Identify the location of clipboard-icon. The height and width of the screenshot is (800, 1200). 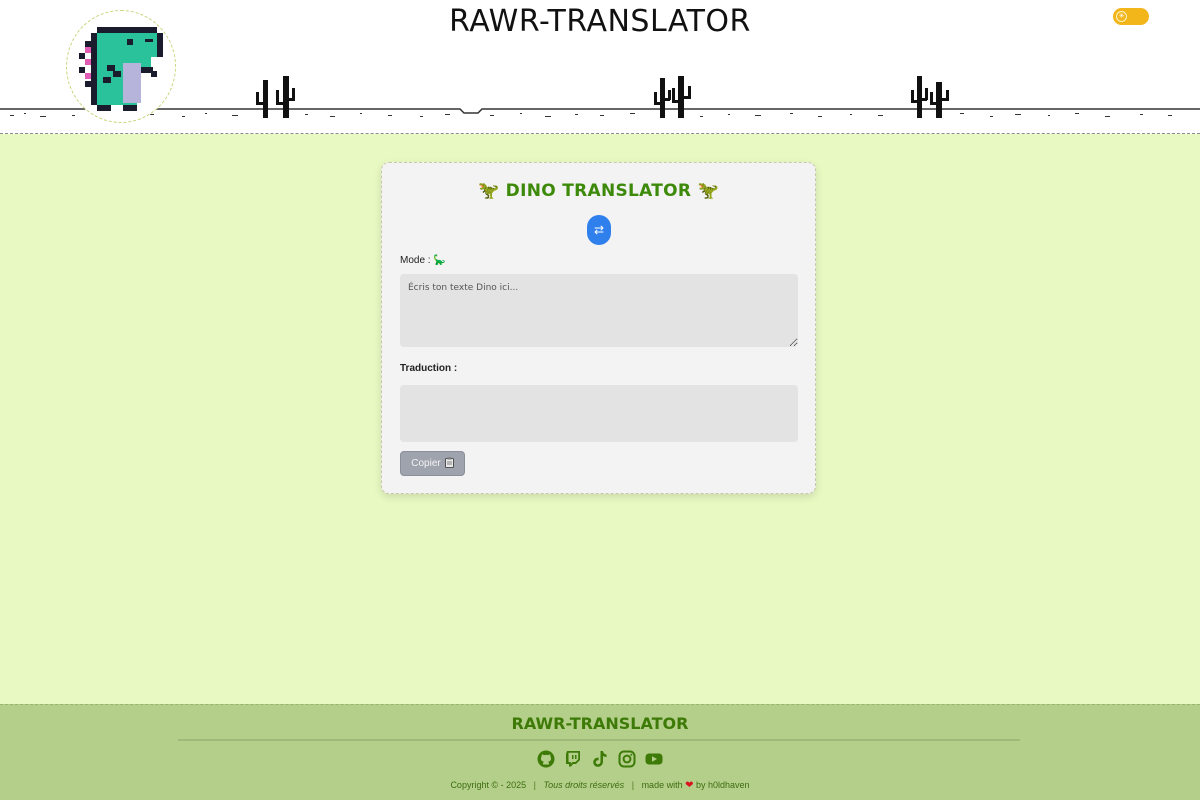
(449, 464).